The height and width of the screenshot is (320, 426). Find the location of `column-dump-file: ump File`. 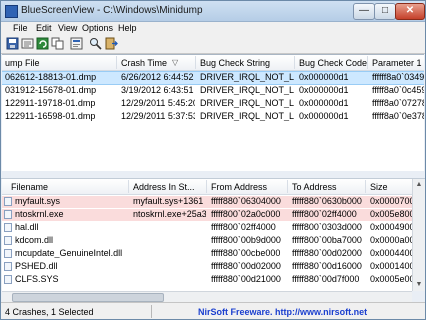

column-dump-file: ump File is located at coordinates (22, 63).